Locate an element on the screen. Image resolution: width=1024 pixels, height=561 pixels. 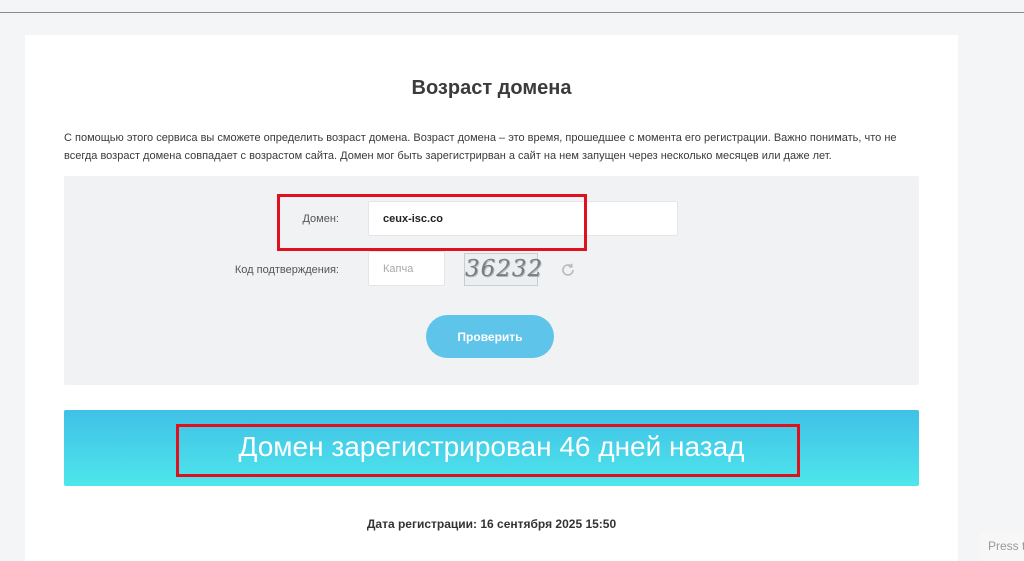
captcha-image: 36232 is located at coordinates (503, 269).